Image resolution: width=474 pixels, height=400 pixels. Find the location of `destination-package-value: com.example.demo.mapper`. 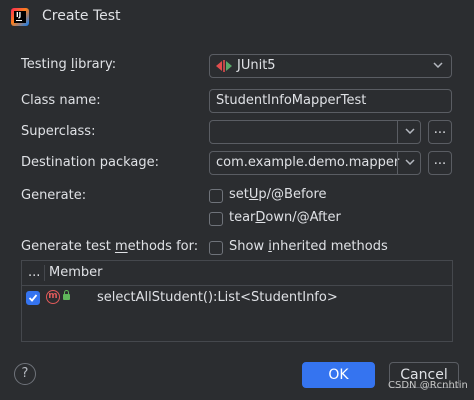

destination-package-value: com.example.demo.mapper is located at coordinates (308, 162).